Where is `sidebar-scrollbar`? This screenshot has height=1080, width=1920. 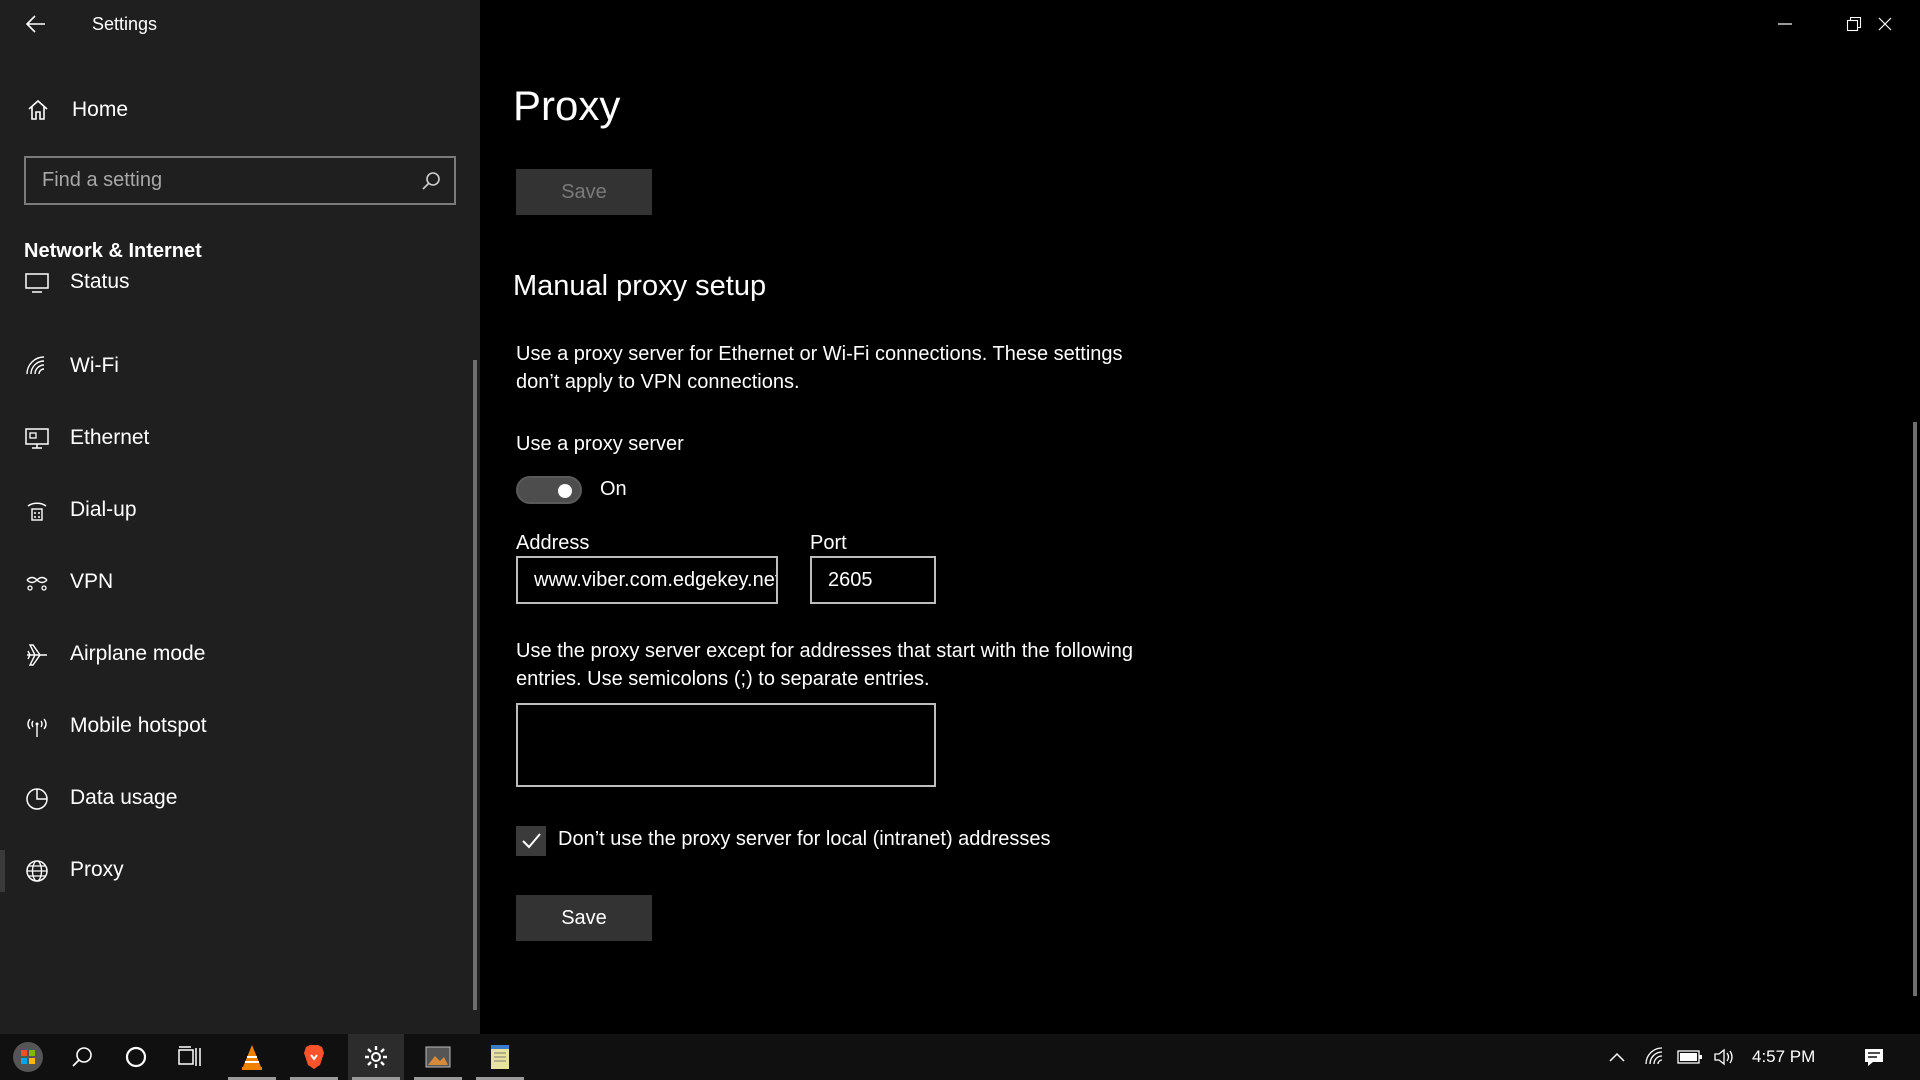 sidebar-scrollbar is located at coordinates (475, 685).